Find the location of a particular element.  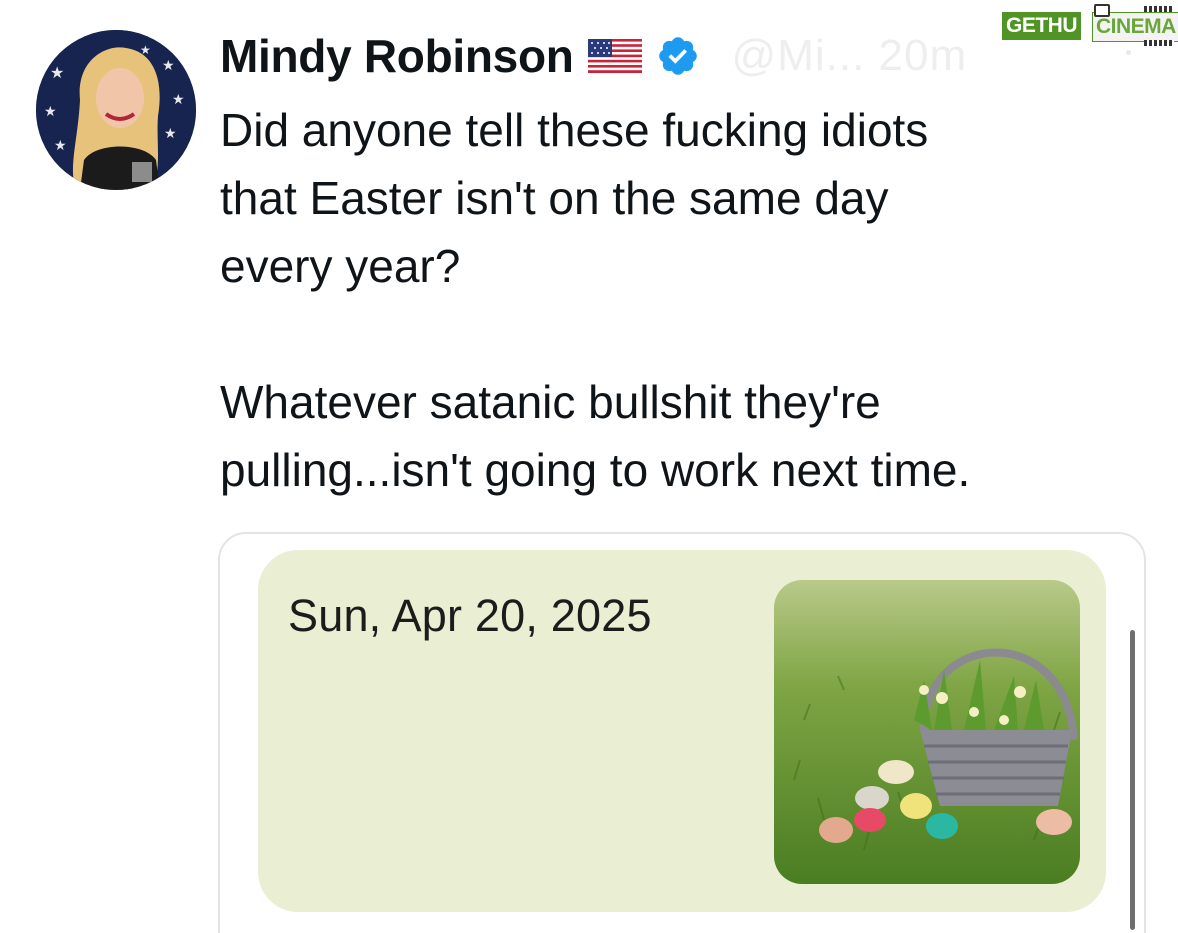

watermark-logo: GETHU CINEMA is located at coordinates (1090, 25).